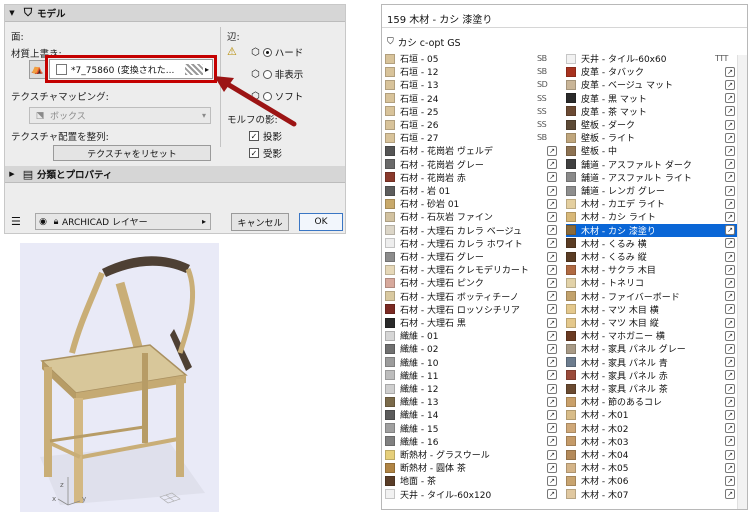 The image size is (750, 512). What do you see at coordinates (273, 137) in the screenshot?
I see `cast-shadow-label: 投影` at bounding box center [273, 137].